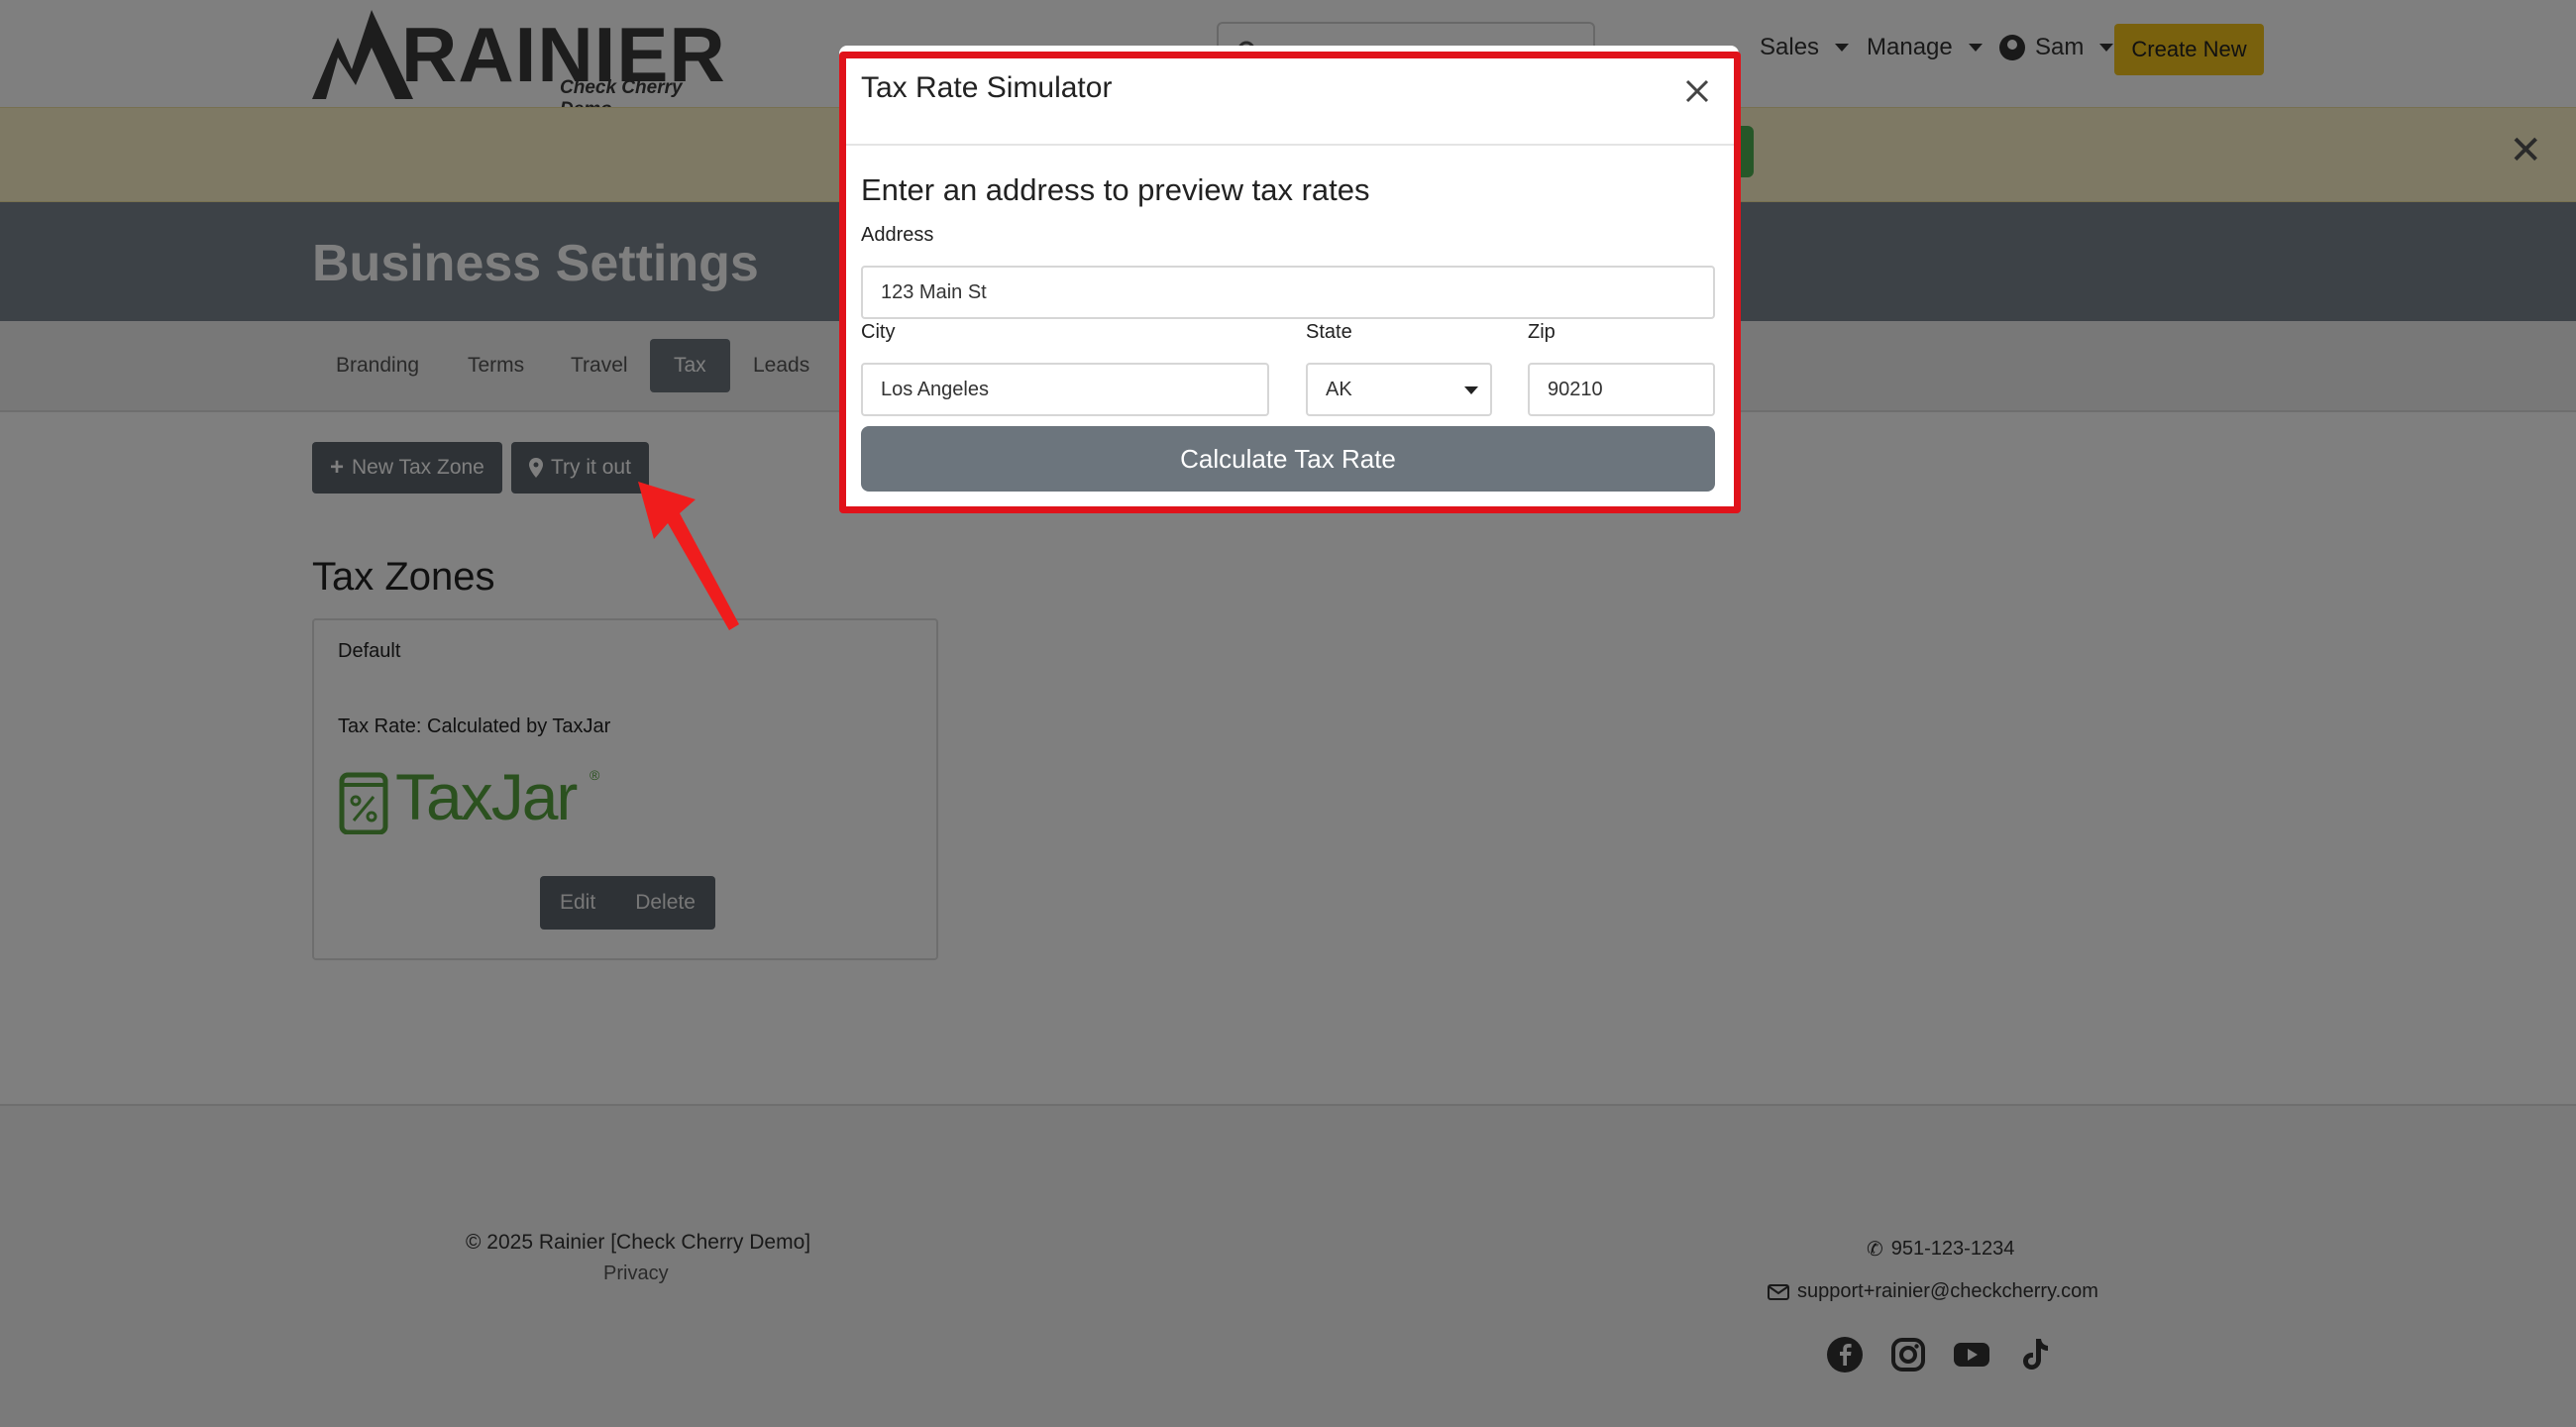 The width and height of the screenshot is (2576, 1427). Describe the element at coordinates (934, 291) in the screenshot. I see `address-value: 123 Main St` at that location.